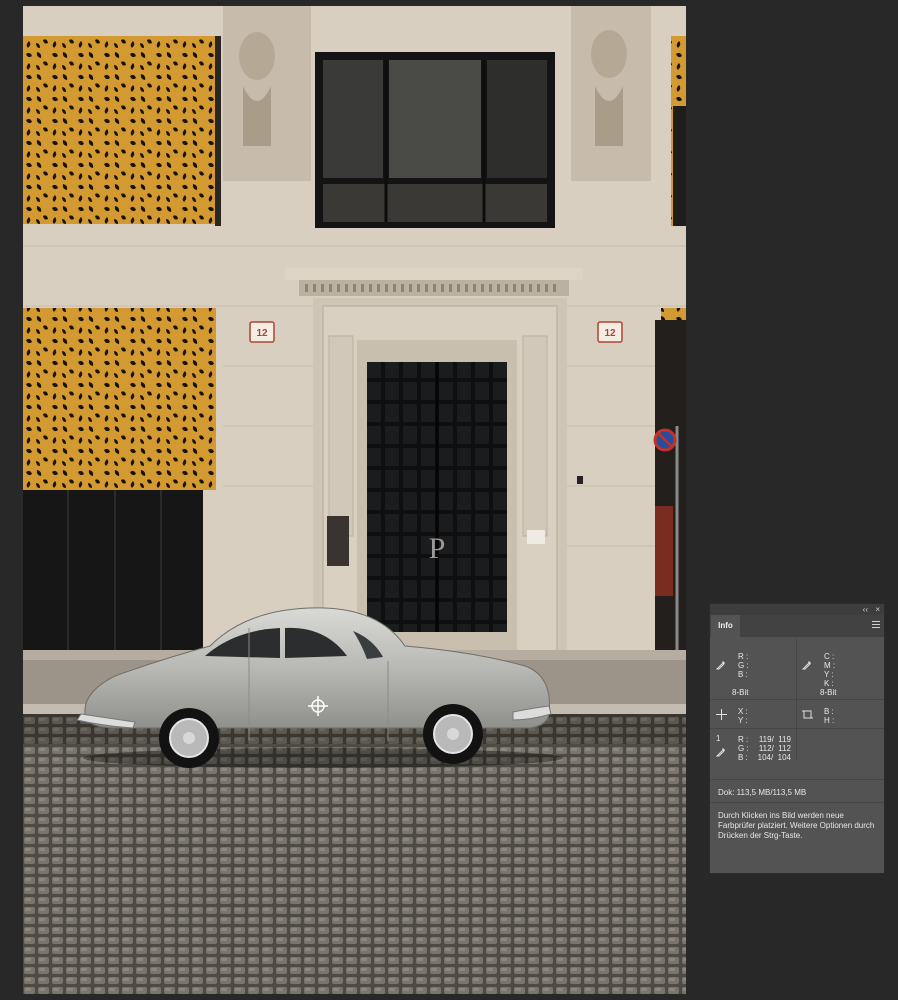 The height and width of the screenshot is (1000, 898). I want to click on rgb-r-label: R :, so click(743, 656).